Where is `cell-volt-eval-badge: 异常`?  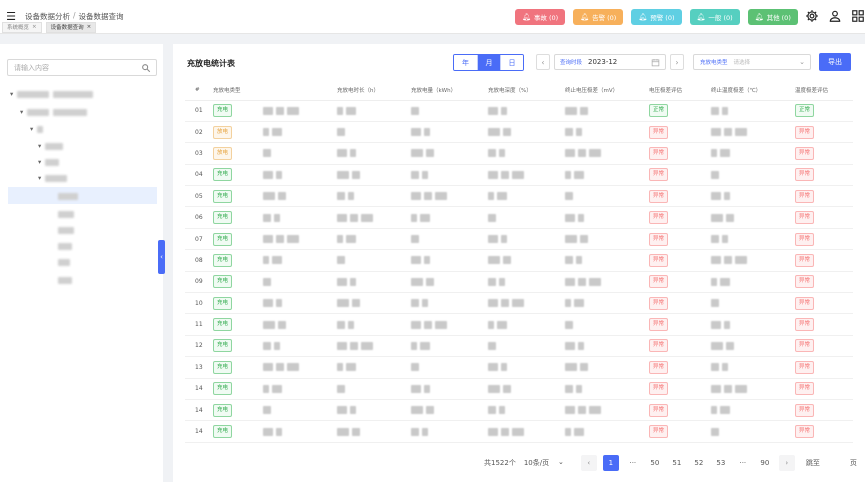 cell-volt-eval-badge: 异常 is located at coordinates (659, 303).